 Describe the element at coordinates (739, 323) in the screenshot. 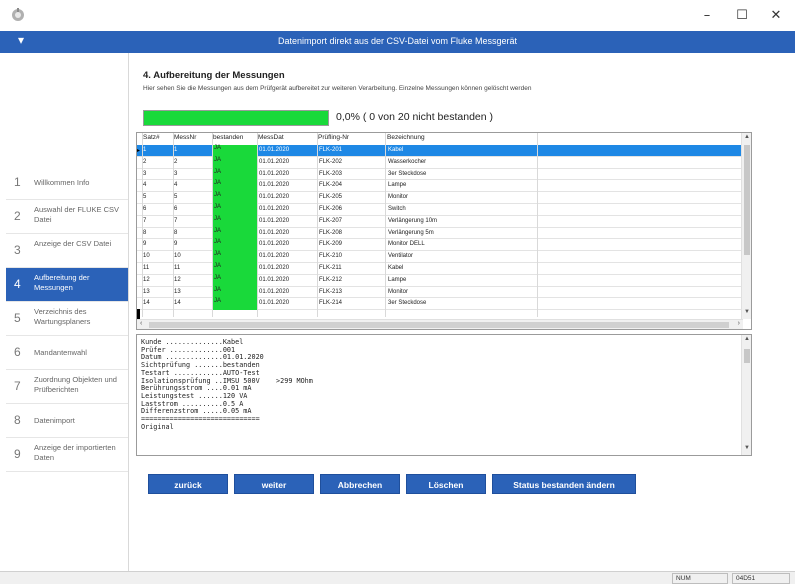

I see `scroll-right-icon: ›` at that location.